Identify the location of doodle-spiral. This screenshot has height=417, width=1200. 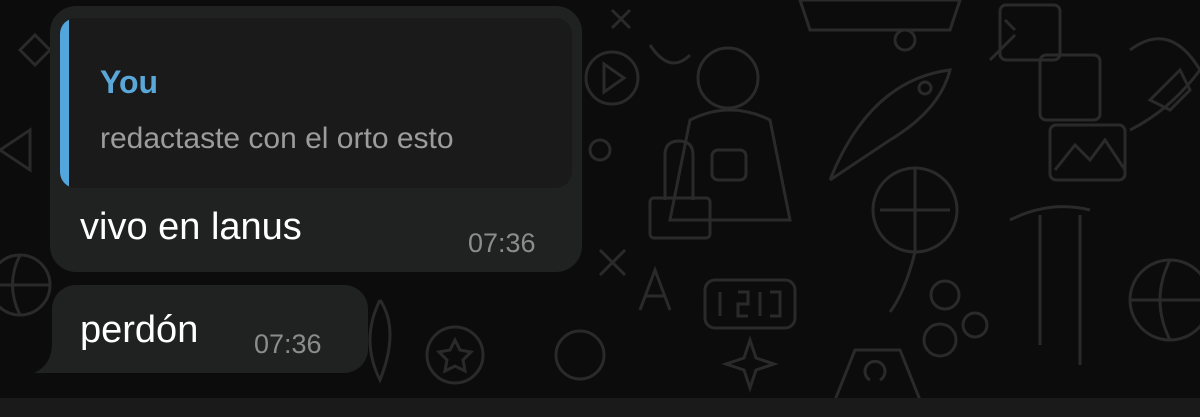
(875, 370).